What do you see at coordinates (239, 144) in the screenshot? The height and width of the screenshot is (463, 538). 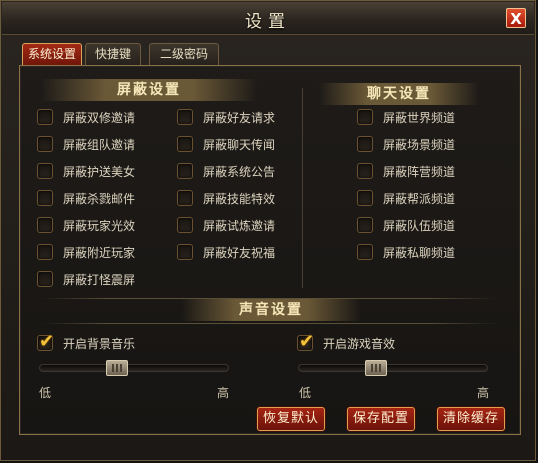 I see `option-label: 屏蔽聊天传闻` at bounding box center [239, 144].